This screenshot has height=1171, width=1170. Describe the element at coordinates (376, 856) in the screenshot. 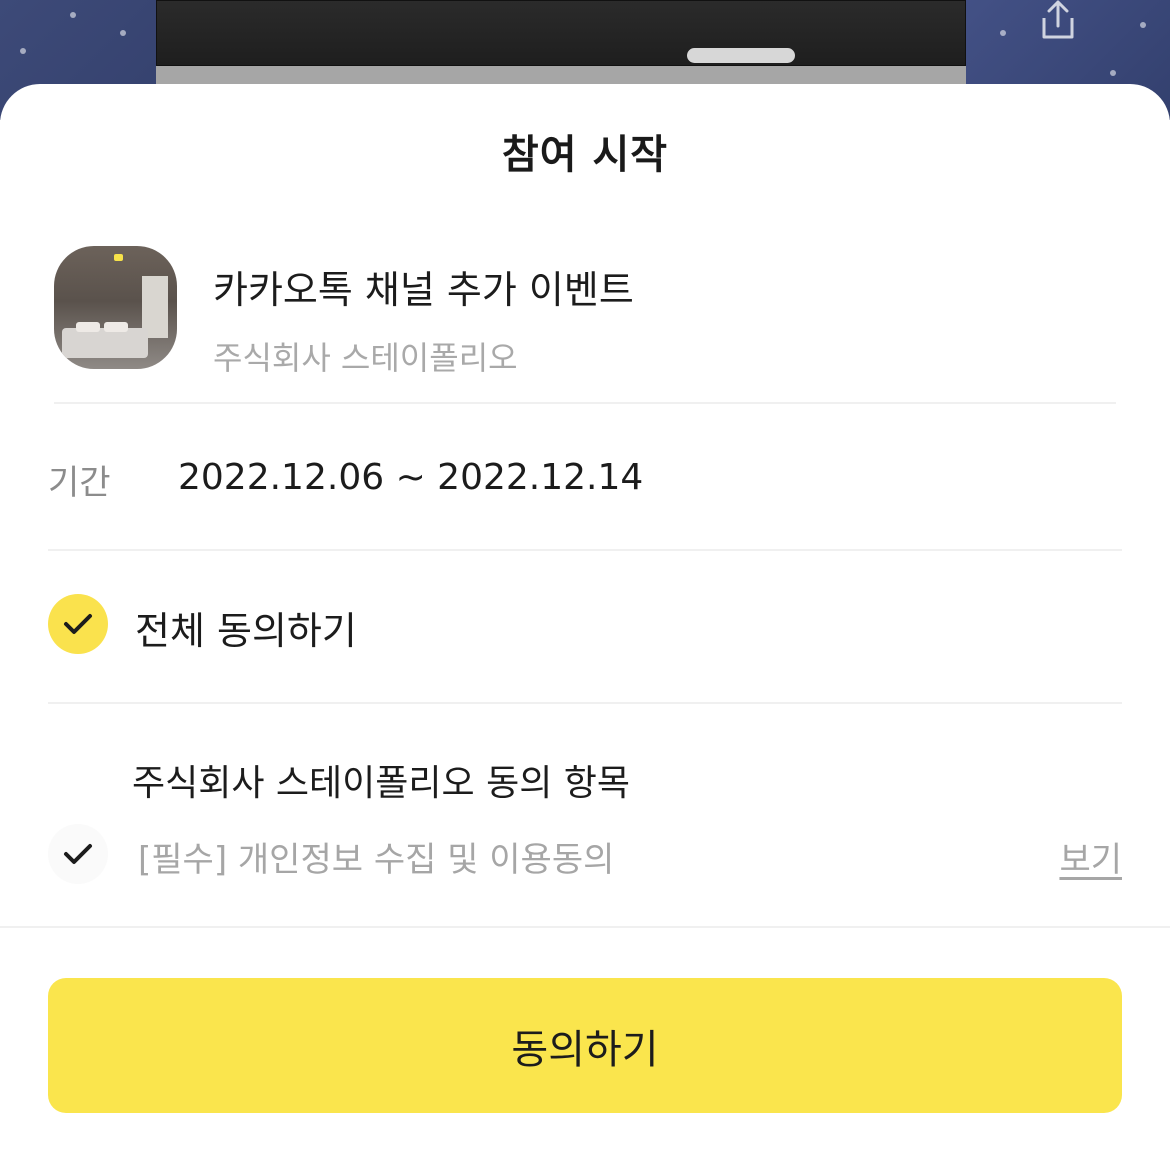

I see `privacy-consent-label: [필수] 개인정보 수집 및 이용동의` at that location.